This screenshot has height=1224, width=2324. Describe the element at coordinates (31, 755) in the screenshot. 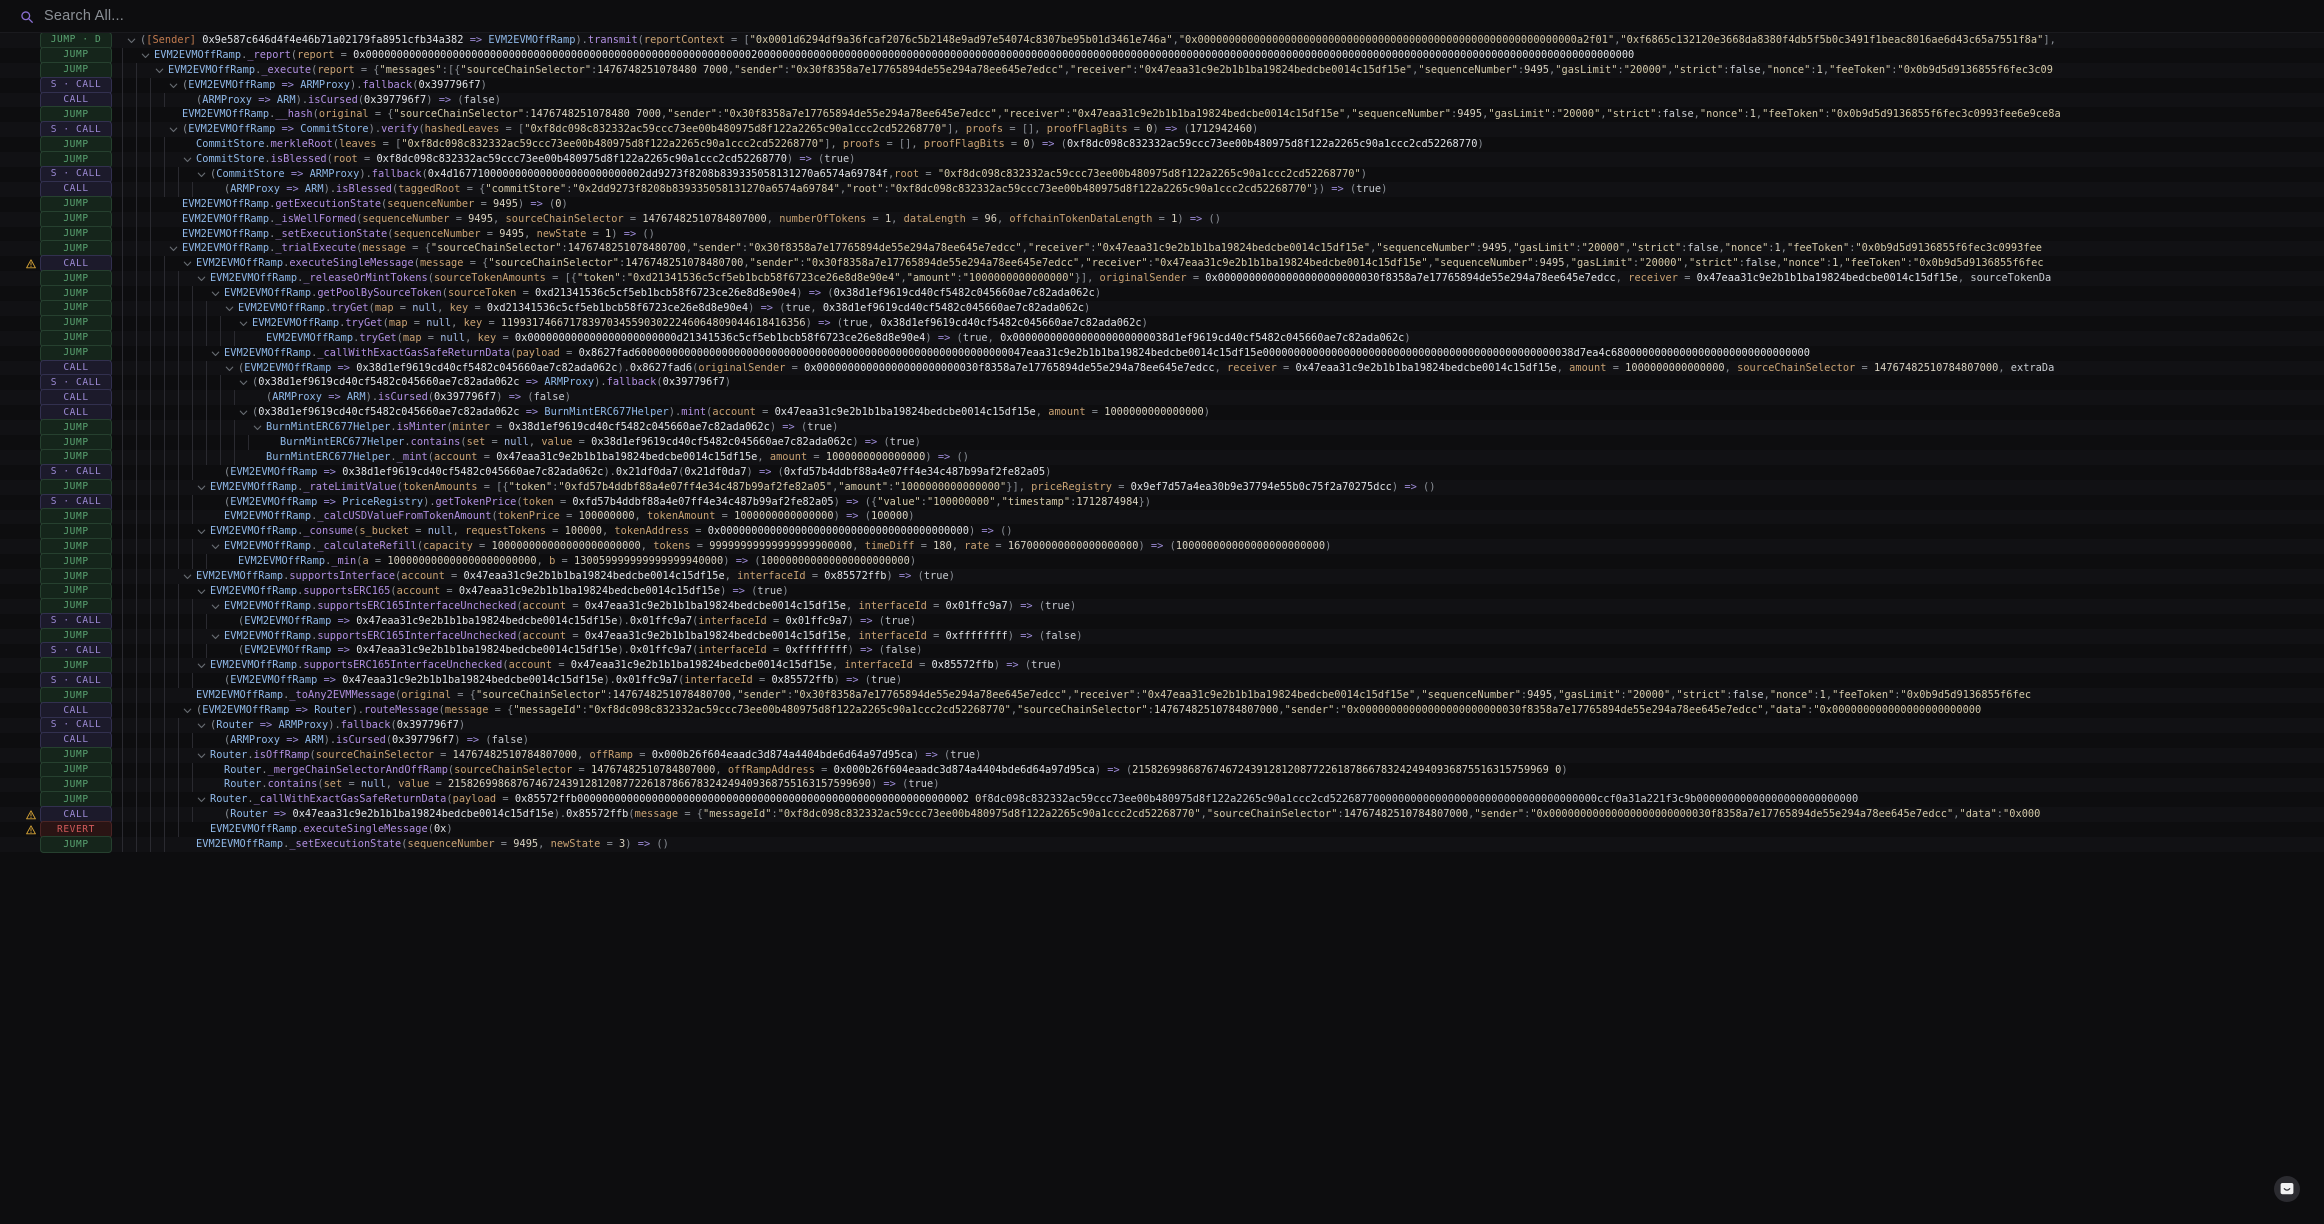

I see `warn-placeholder` at that location.